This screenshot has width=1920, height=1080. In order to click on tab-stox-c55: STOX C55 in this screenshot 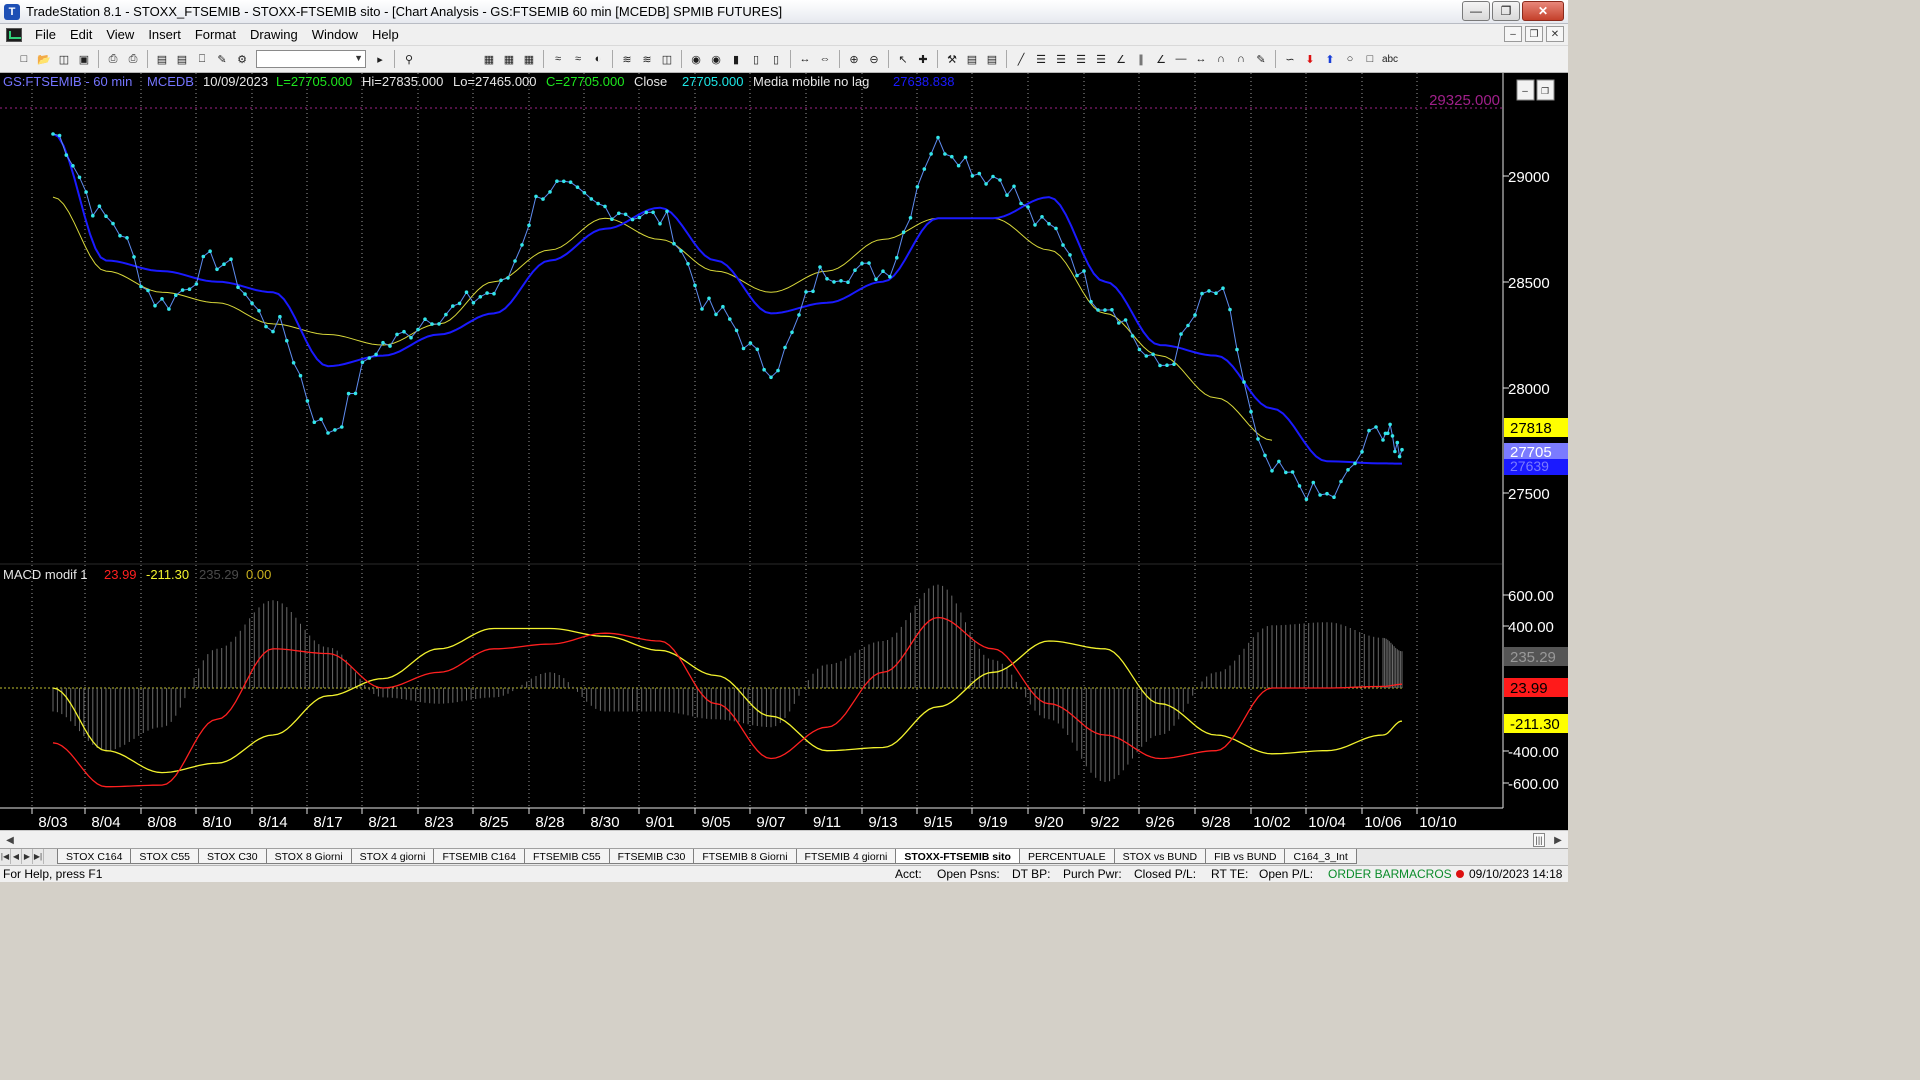, I will do `click(164, 856)`.